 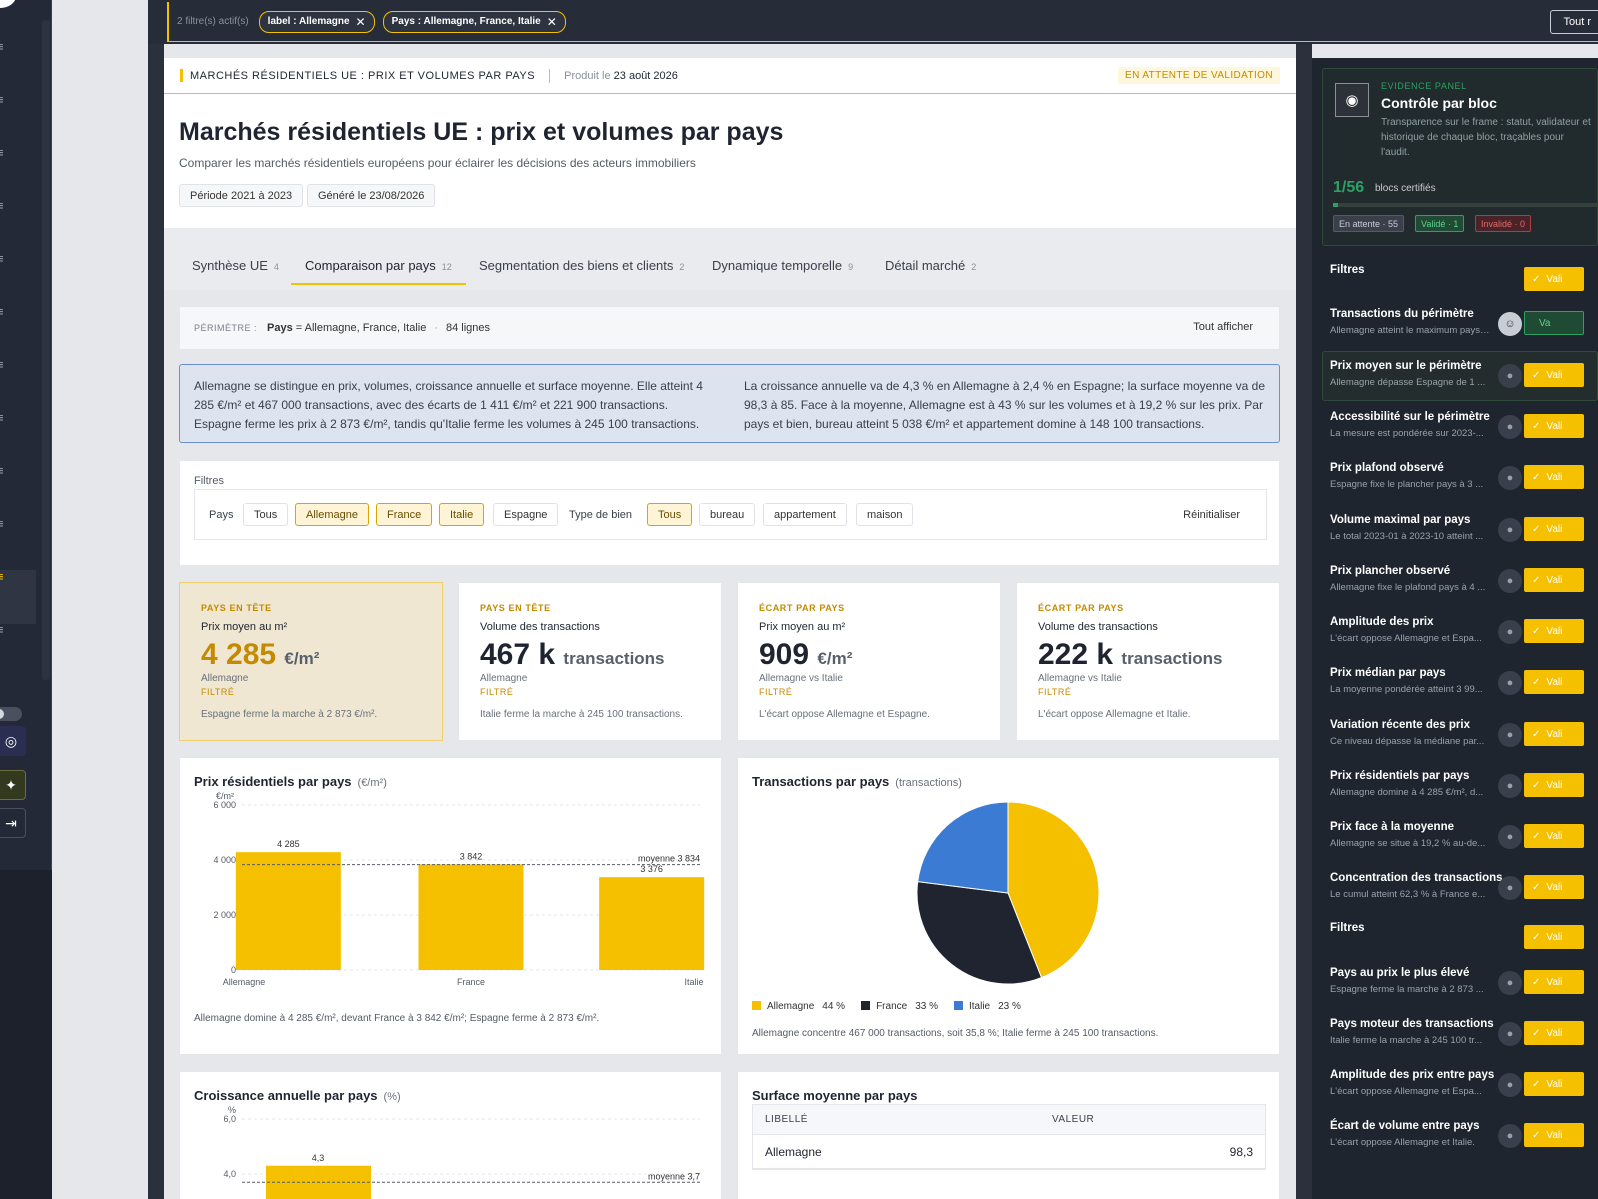 I want to click on column-header: VALEUR, so click(x=1067, y=1119).